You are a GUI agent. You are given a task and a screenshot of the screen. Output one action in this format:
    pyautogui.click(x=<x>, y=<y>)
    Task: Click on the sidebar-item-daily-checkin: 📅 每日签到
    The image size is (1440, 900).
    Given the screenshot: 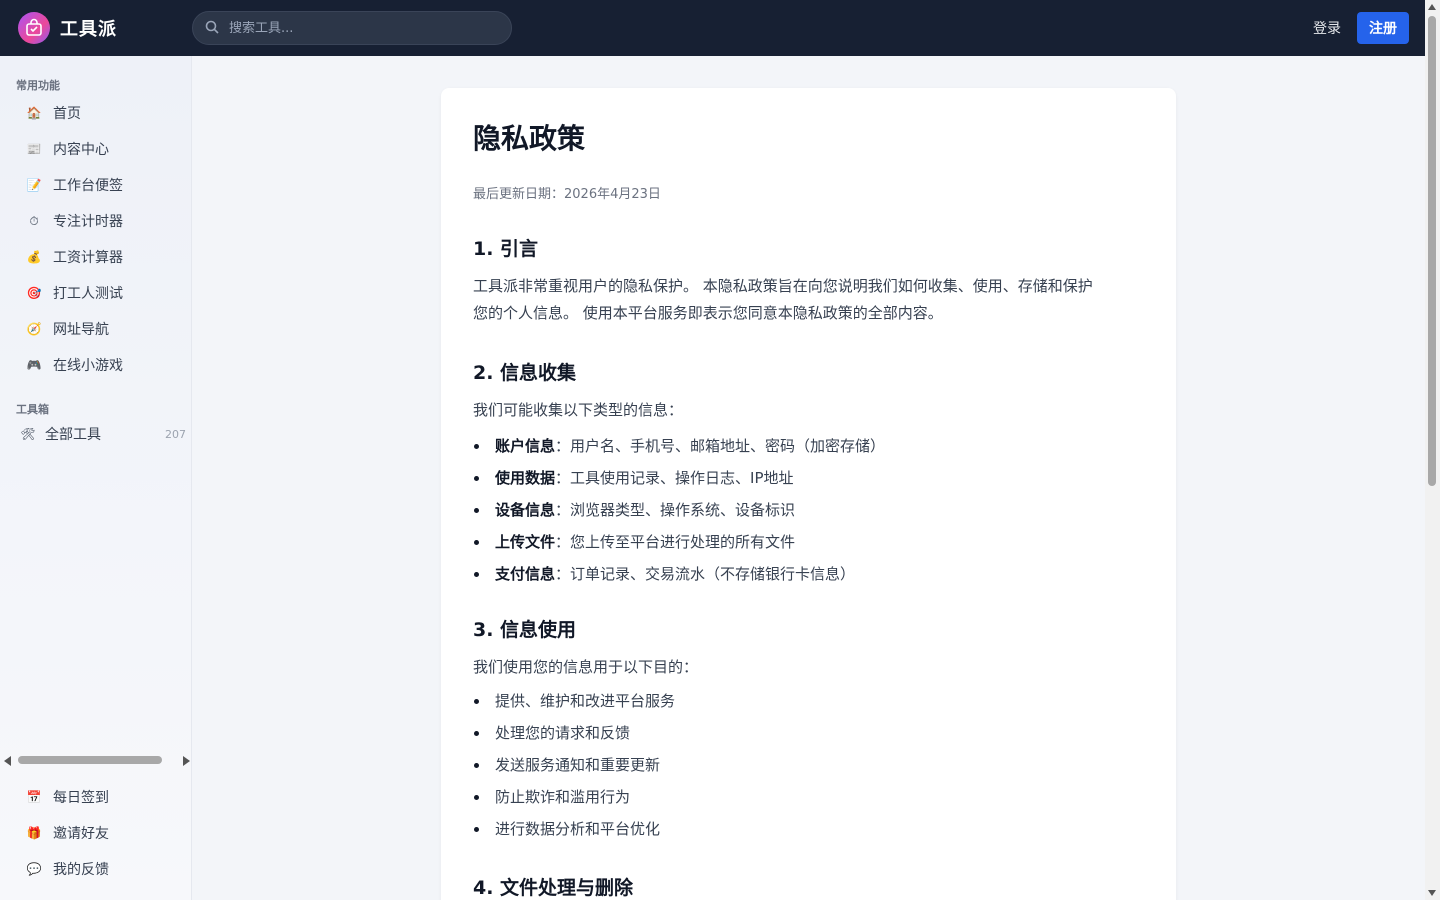 What is the action you would take?
    pyautogui.click(x=96, y=797)
    